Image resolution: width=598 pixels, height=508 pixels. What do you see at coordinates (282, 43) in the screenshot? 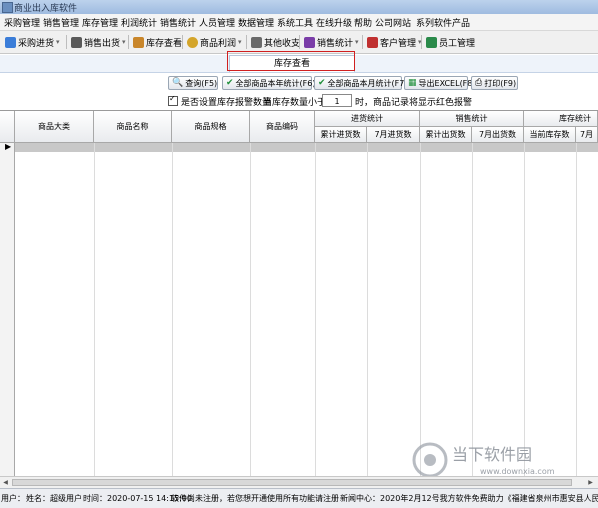
I see `other-income-label: 其他收支` at bounding box center [282, 43].